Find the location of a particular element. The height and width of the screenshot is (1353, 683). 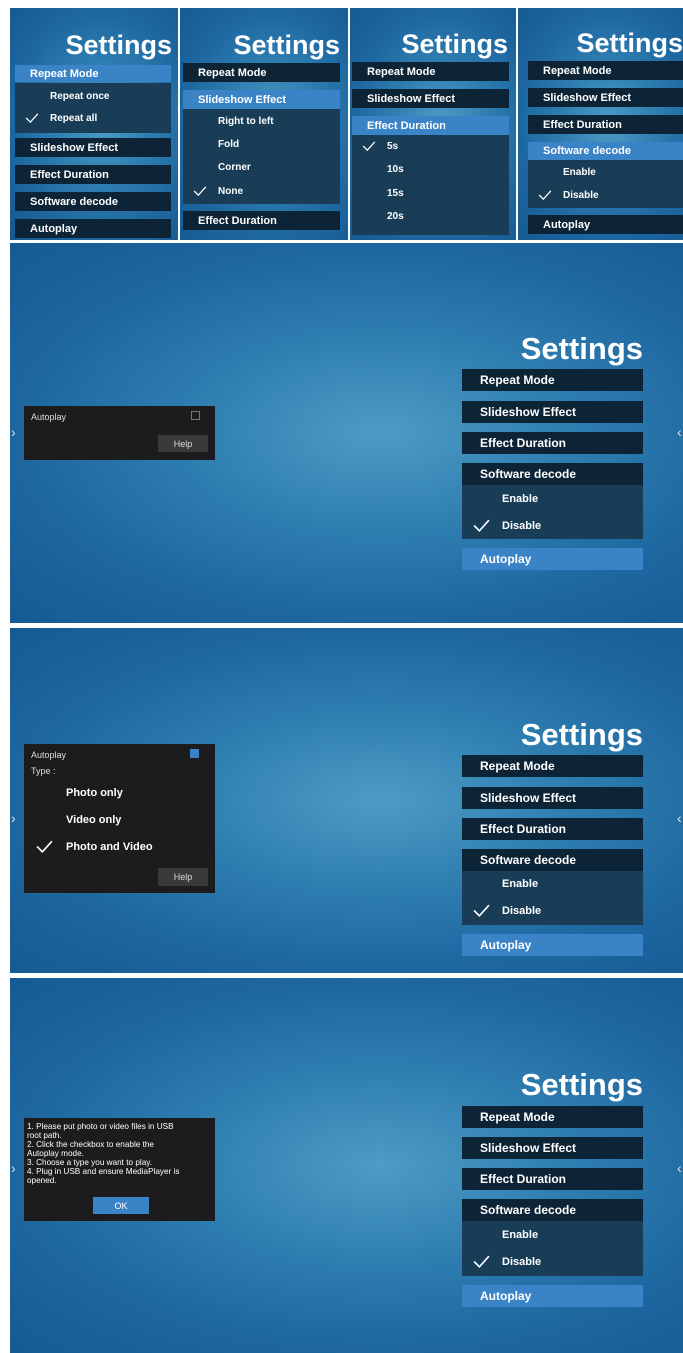

option-label: 5s is located at coordinates (393, 146).